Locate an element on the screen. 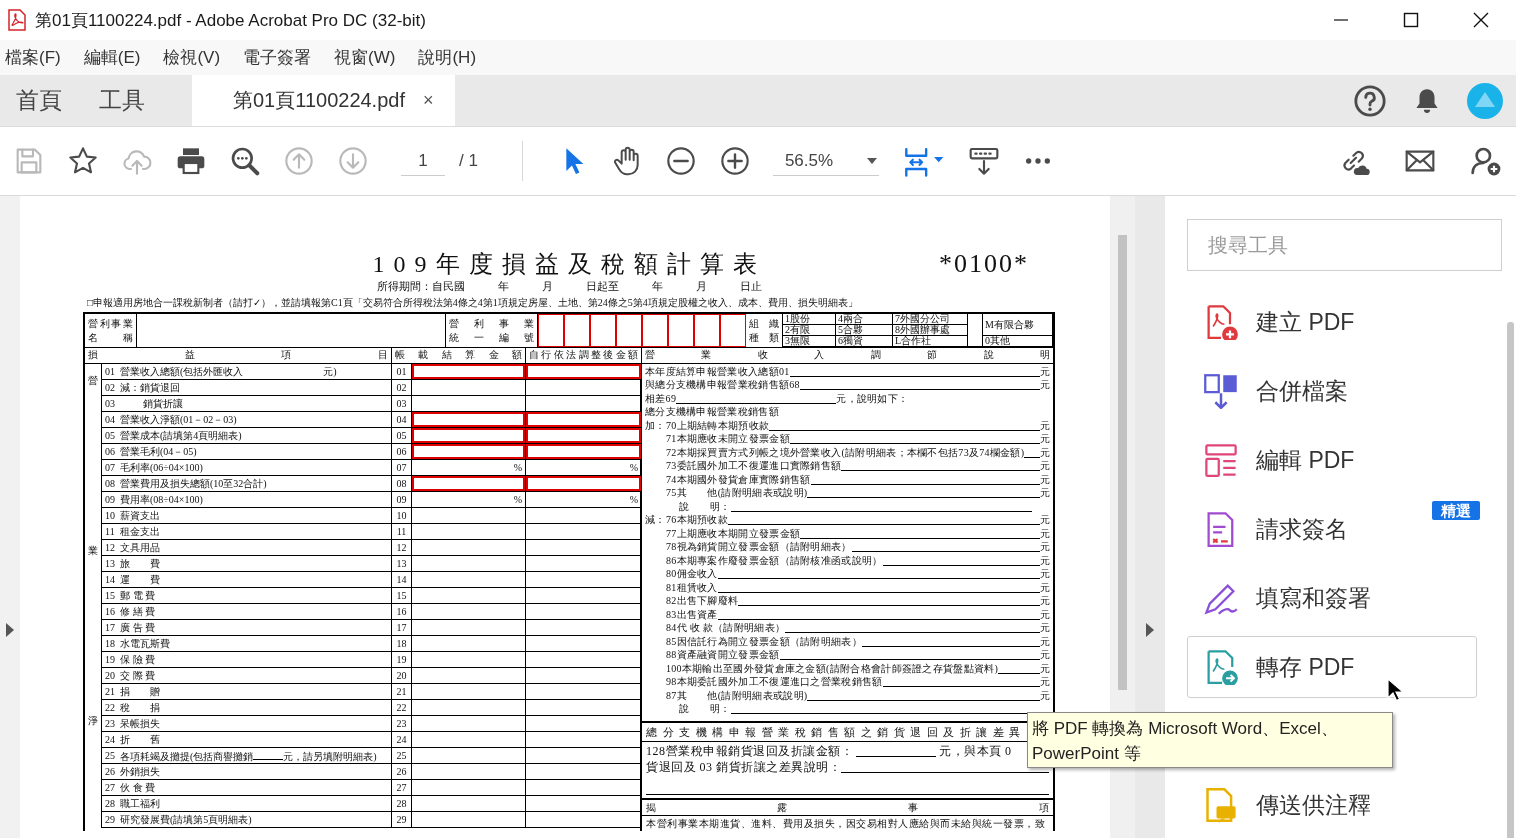  row-number: 24 is located at coordinates (110, 740).